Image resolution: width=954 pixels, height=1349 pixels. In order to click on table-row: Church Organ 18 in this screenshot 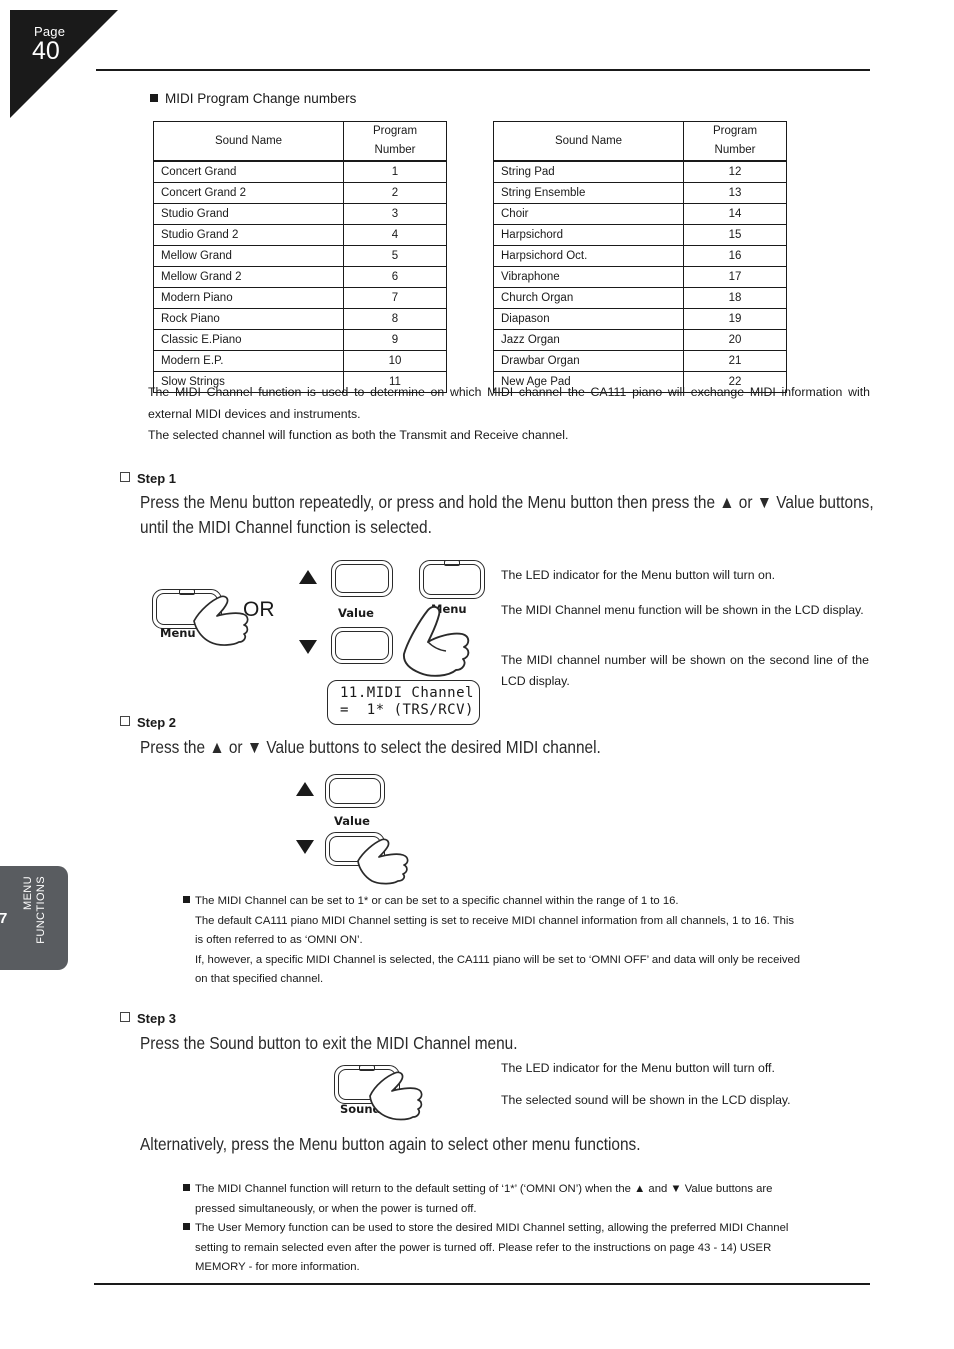, I will do `click(640, 298)`.